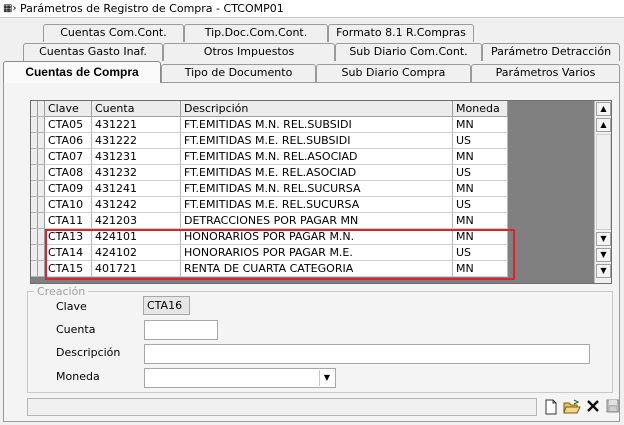  What do you see at coordinates (317, 237) in the screenshot?
I see `cell-descripcion: HONORARIOS POR PAGAR M.N.` at bounding box center [317, 237].